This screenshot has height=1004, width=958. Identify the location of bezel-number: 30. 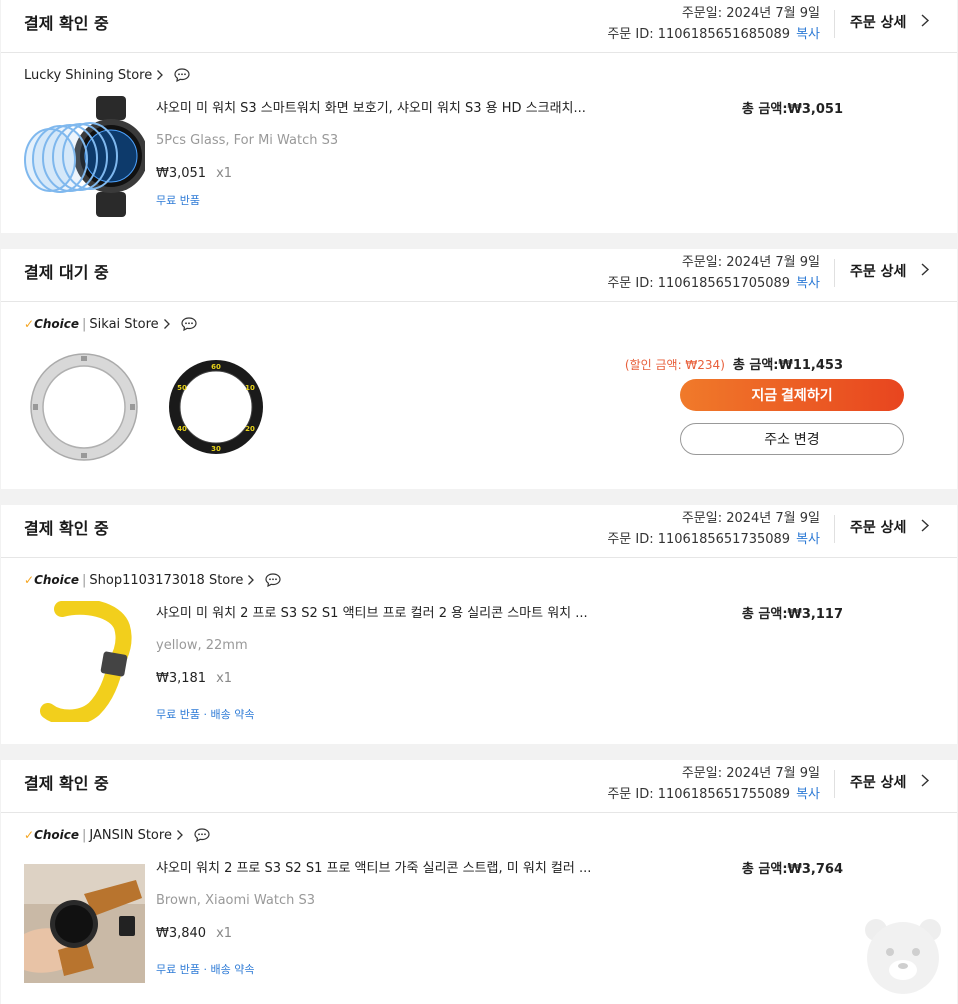
(216, 449).